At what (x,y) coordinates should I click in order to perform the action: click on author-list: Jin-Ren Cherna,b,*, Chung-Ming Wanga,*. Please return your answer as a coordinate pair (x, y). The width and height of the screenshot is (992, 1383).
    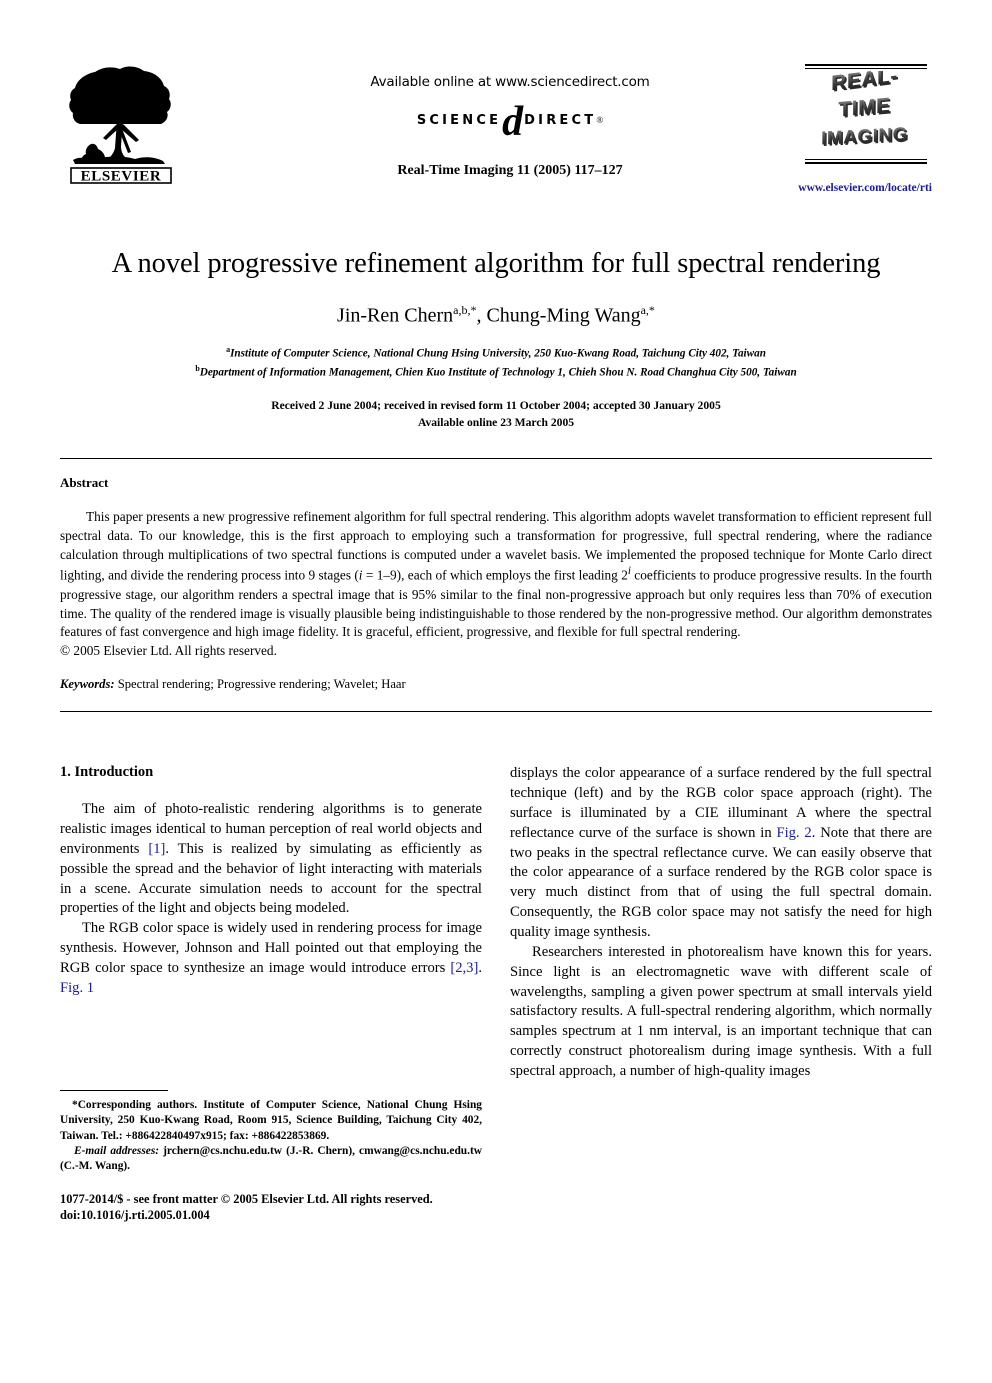
    Looking at the image, I should click on (496, 315).